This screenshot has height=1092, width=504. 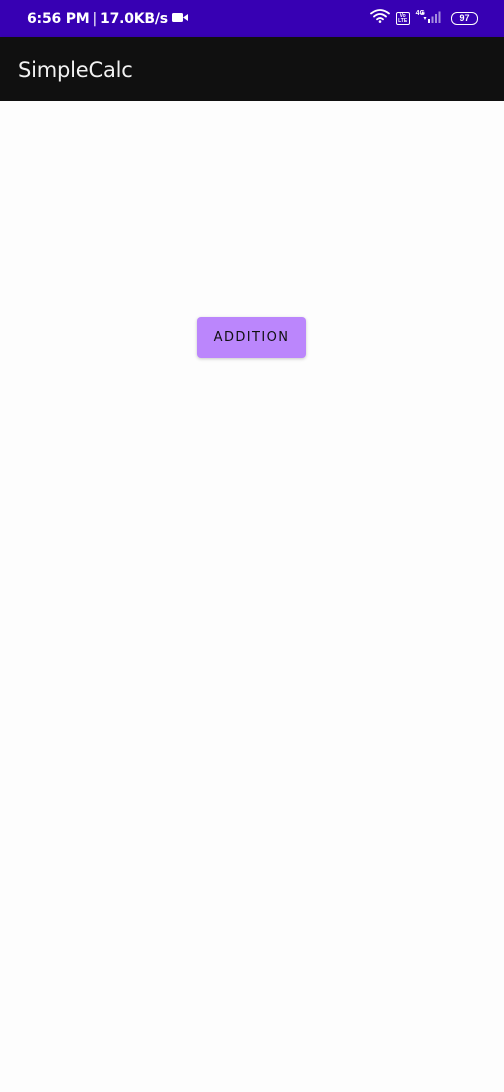 What do you see at coordinates (58, 18) in the screenshot?
I see `status-time: 6:56 PM` at bounding box center [58, 18].